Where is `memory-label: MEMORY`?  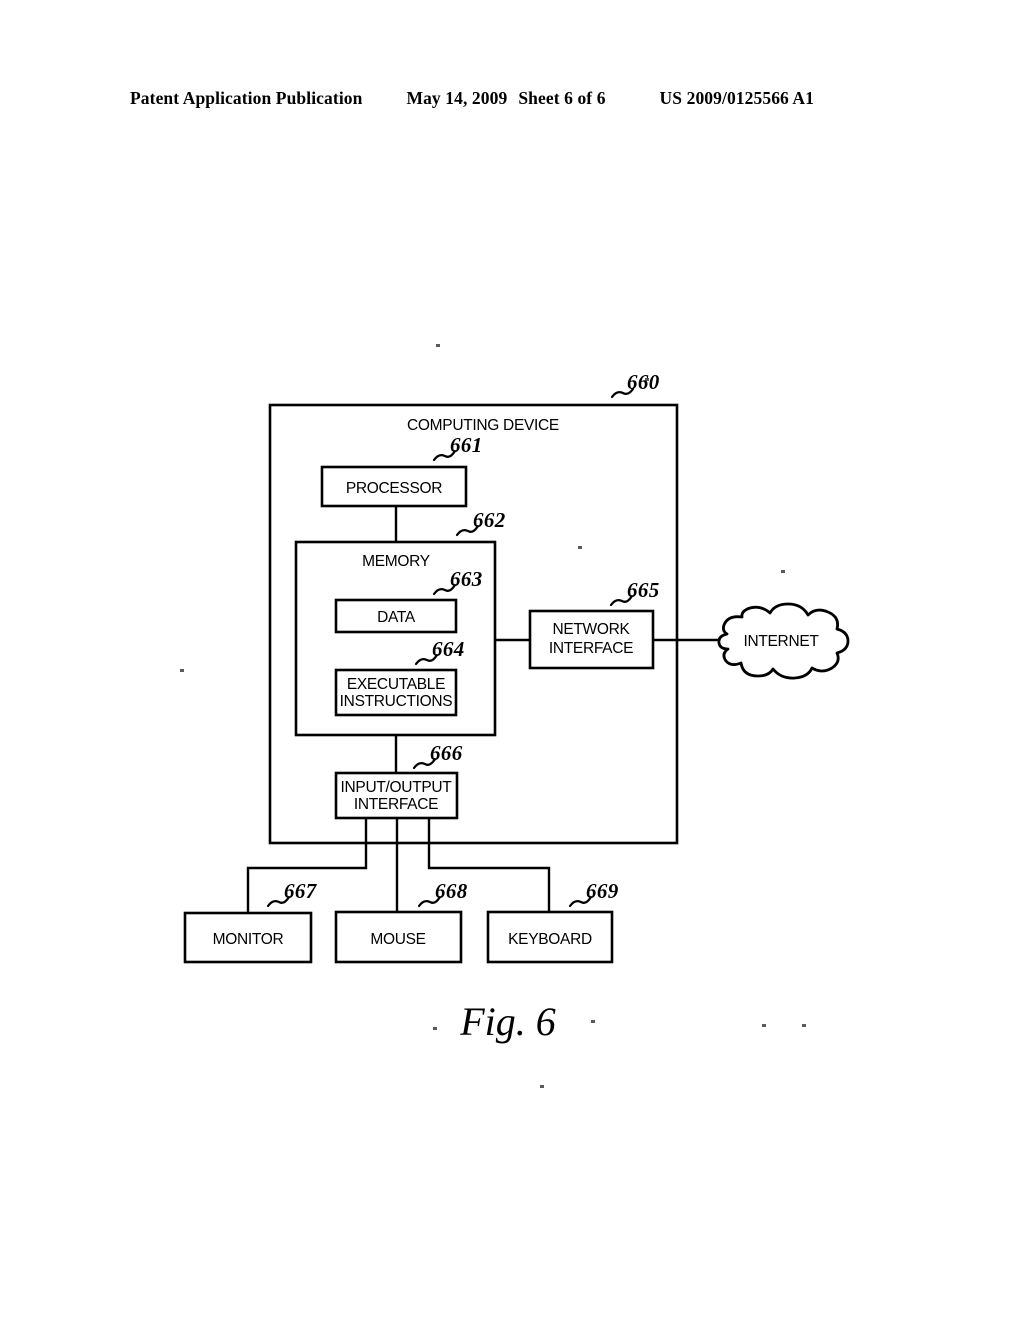 memory-label: MEMORY is located at coordinates (396, 561).